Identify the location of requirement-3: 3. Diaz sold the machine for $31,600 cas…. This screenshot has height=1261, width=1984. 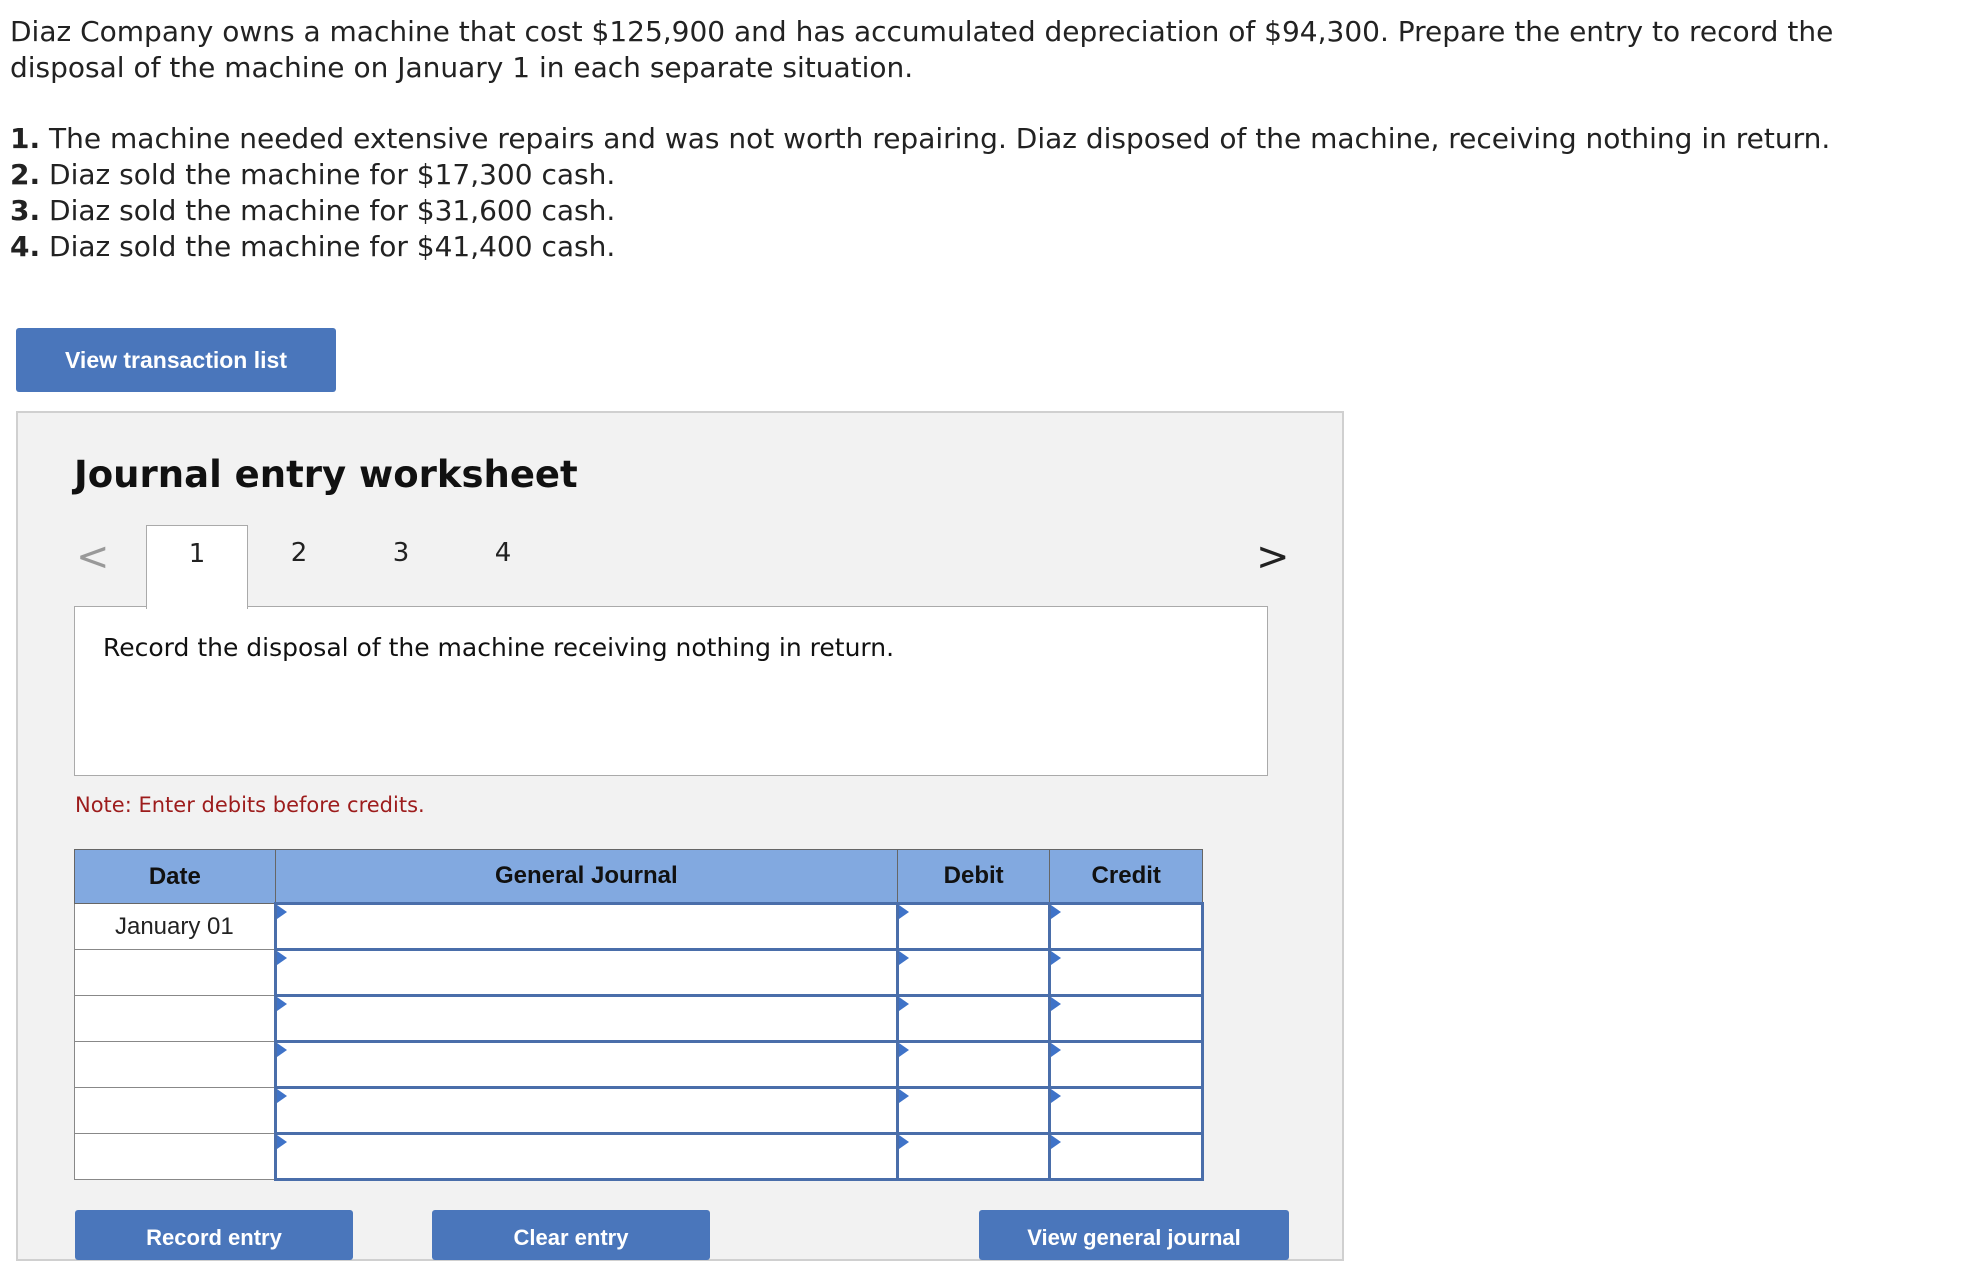
(960, 211).